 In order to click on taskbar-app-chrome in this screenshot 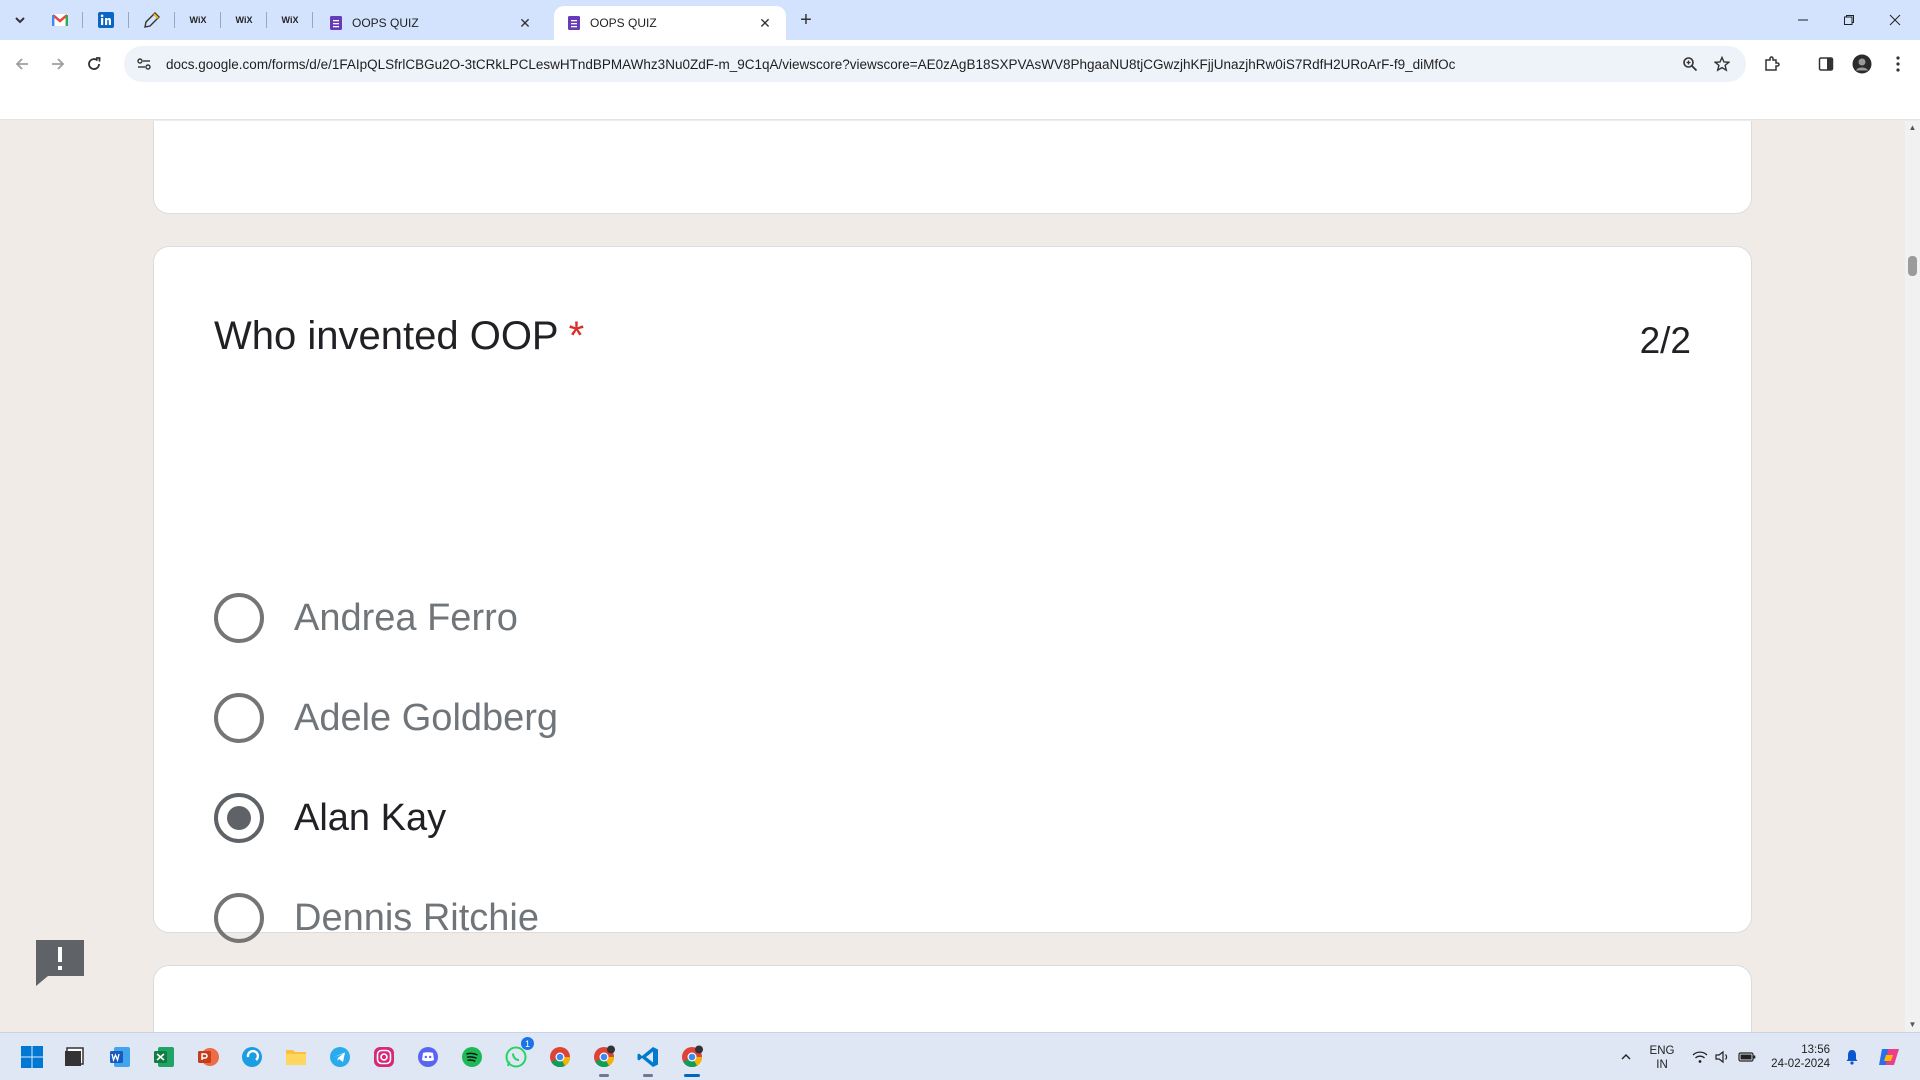, I will do `click(560, 1057)`.